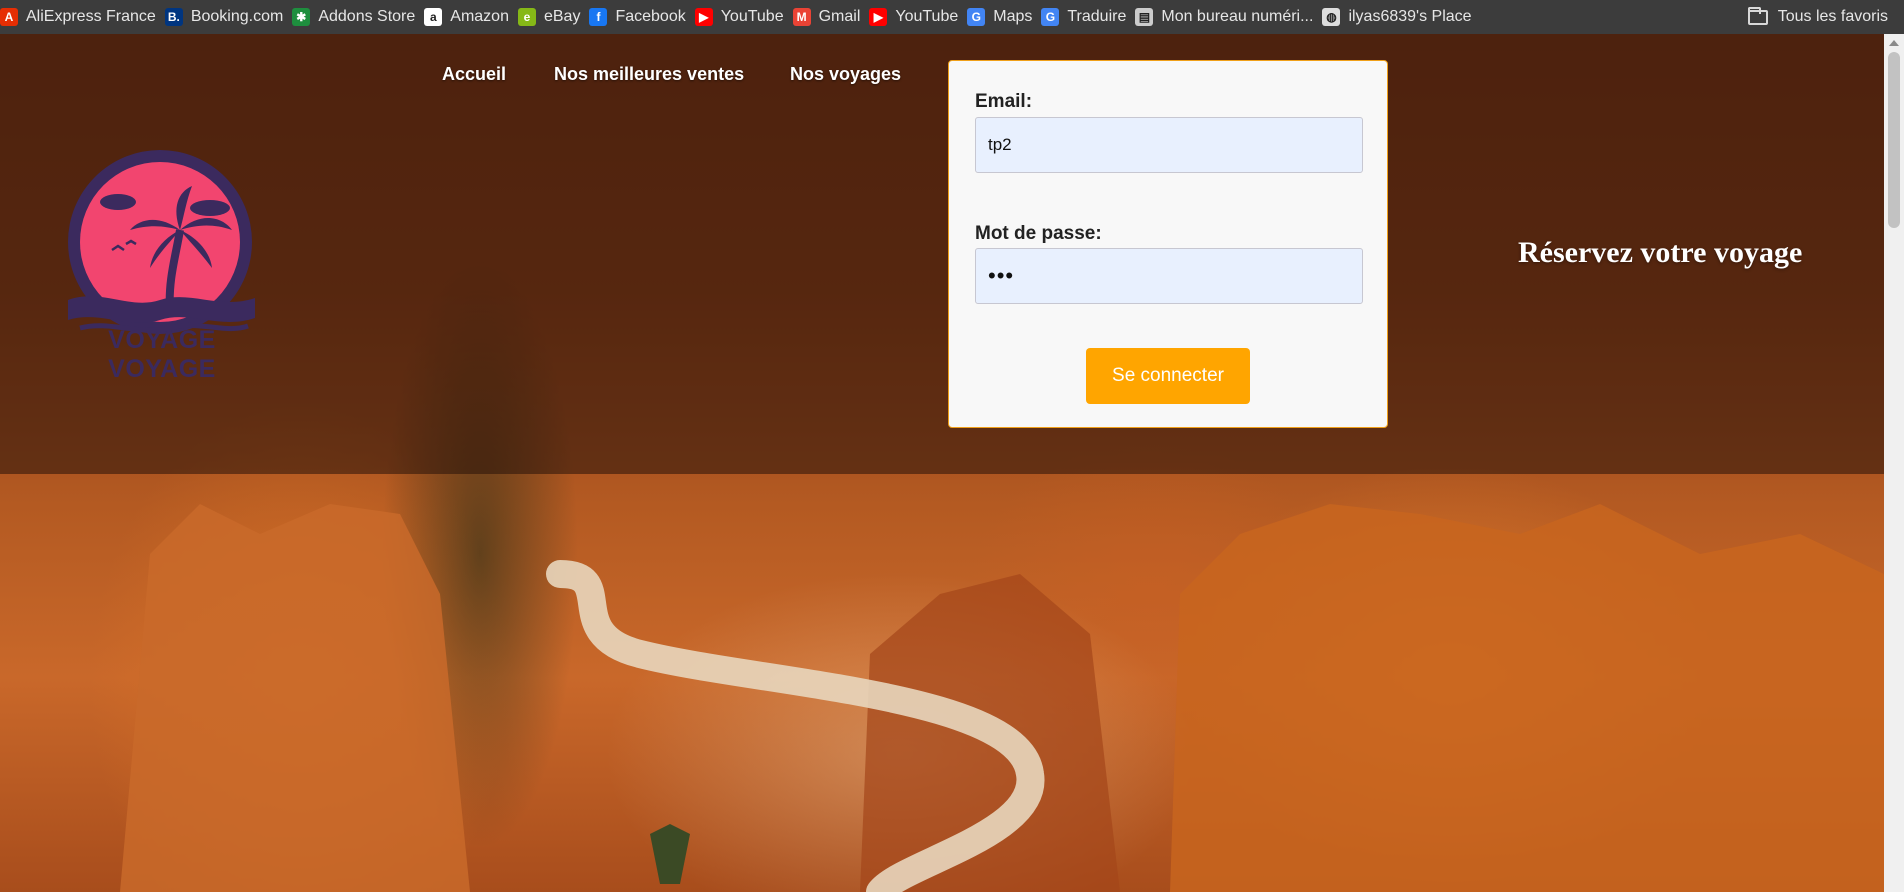  What do you see at coordinates (1097, 16) in the screenshot?
I see `bookmark-label: Traduire` at bounding box center [1097, 16].